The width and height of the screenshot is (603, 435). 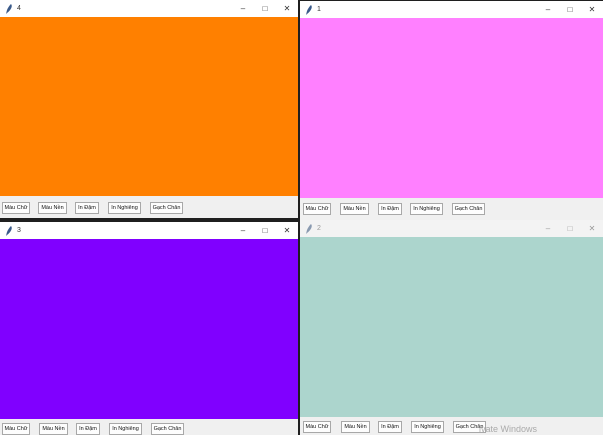 I want to click on window-title: 2, so click(x=319, y=228).